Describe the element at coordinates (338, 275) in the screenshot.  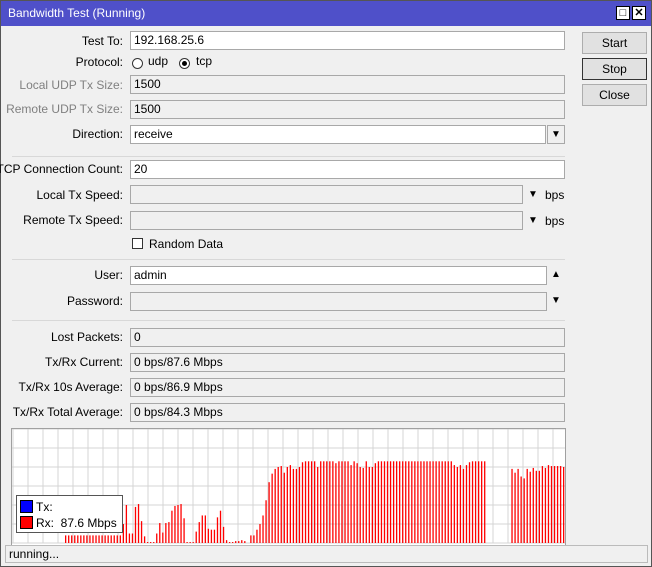
I see `user-input: admin` at that location.